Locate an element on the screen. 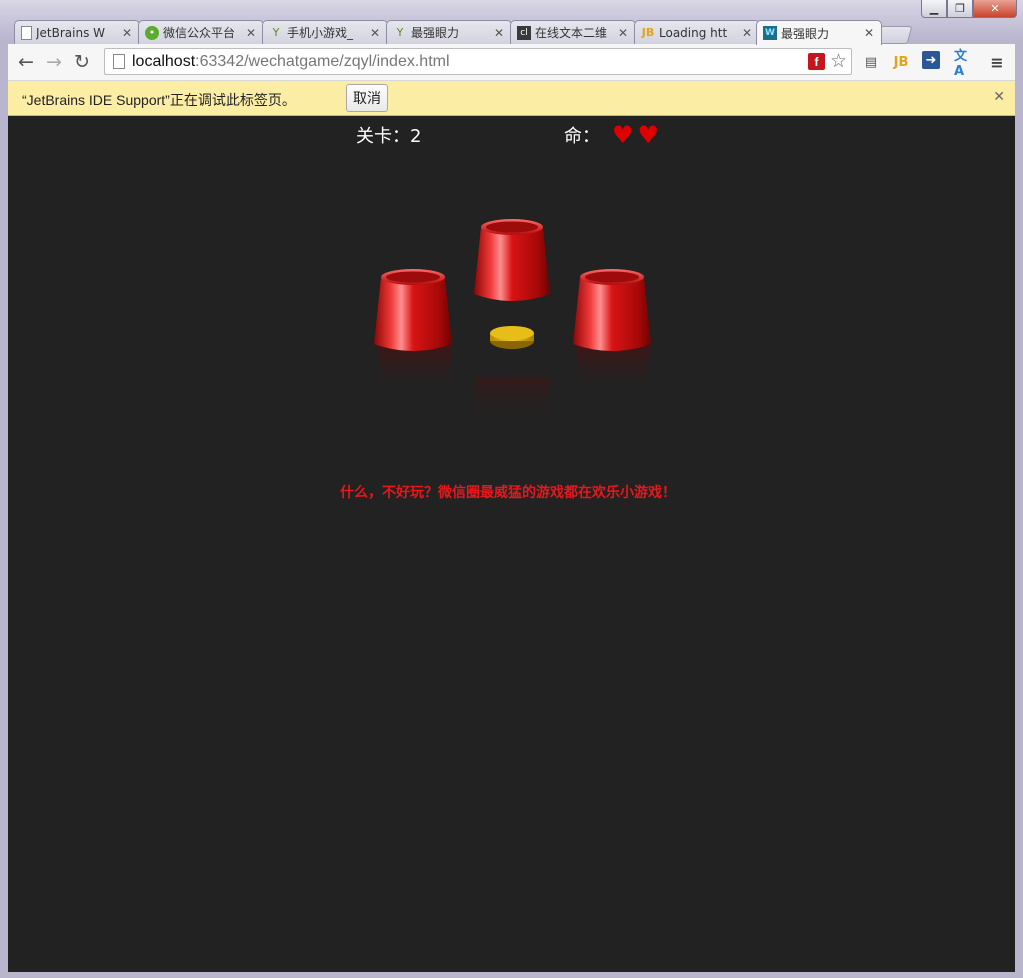  close-infobar-icon: ✕ is located at coordinates (999, 97).